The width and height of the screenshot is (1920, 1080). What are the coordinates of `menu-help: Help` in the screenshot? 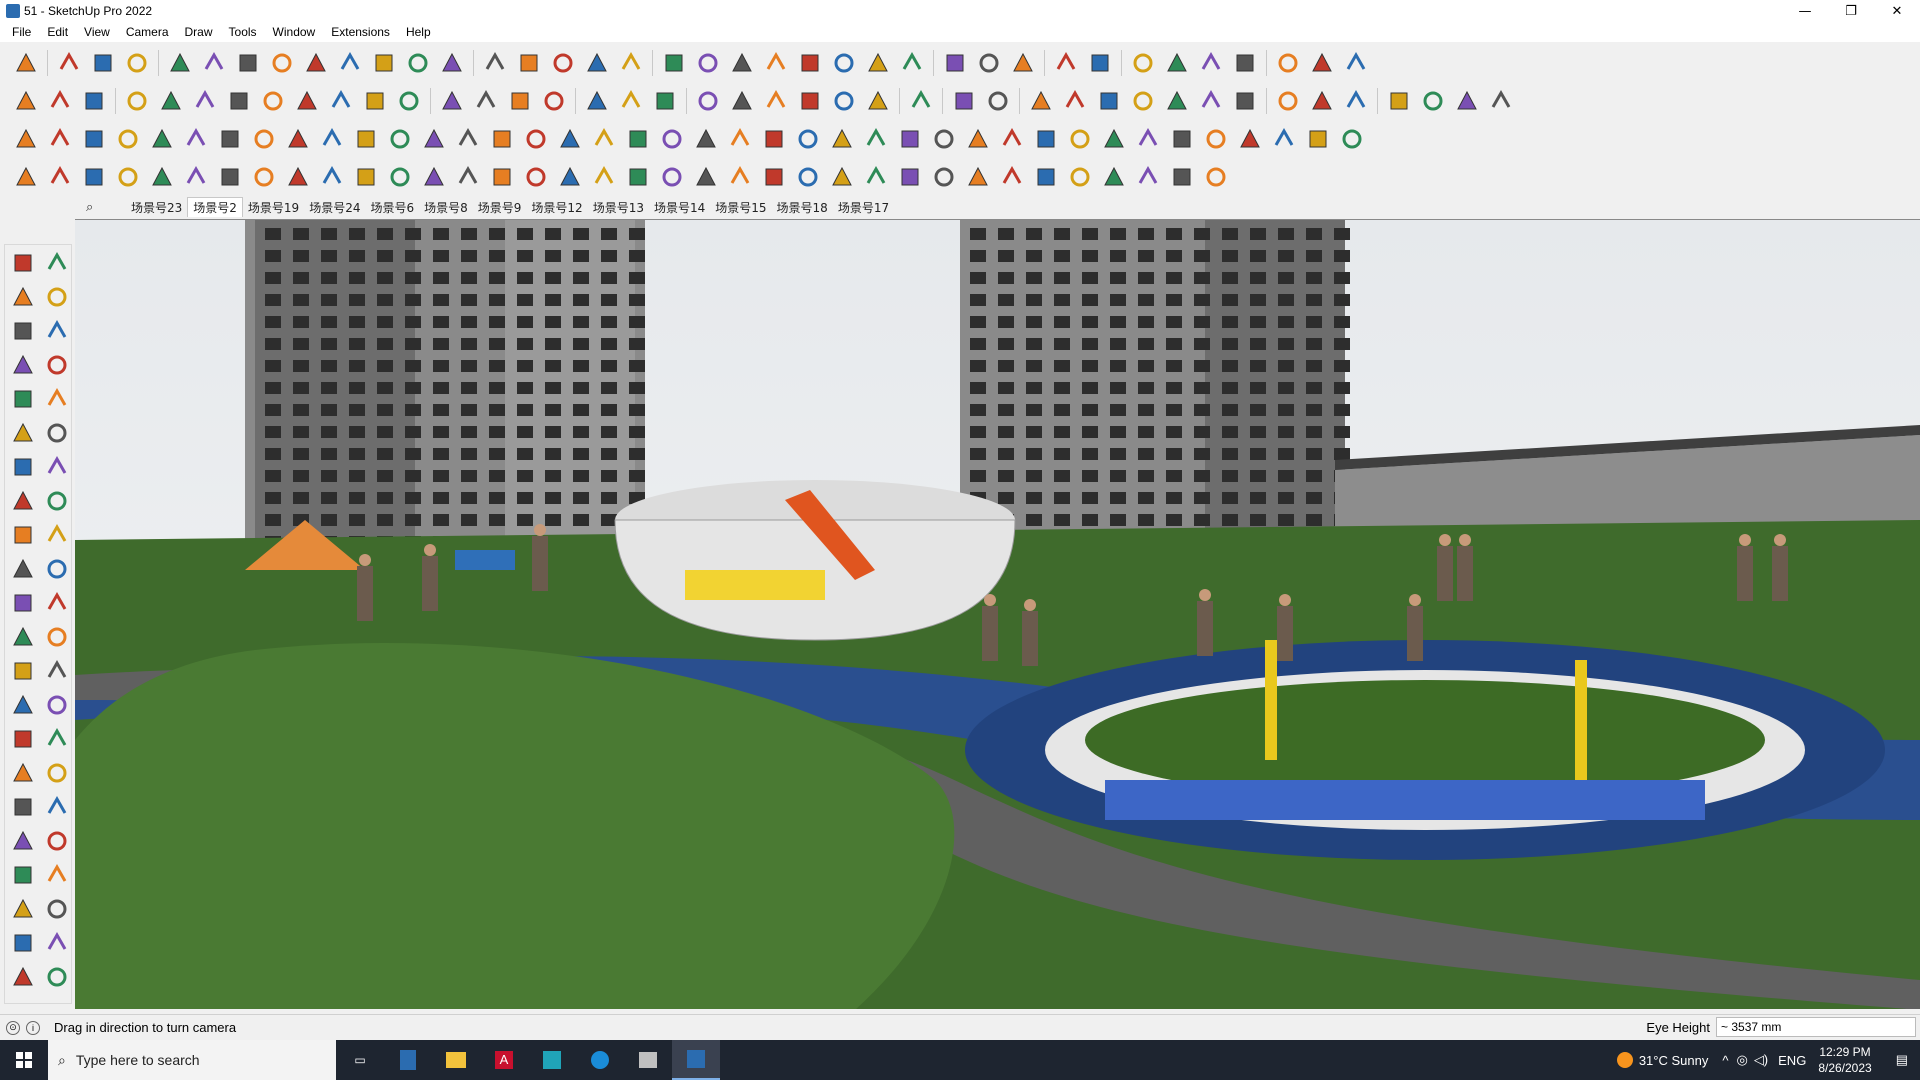 It's located at (418, 32).